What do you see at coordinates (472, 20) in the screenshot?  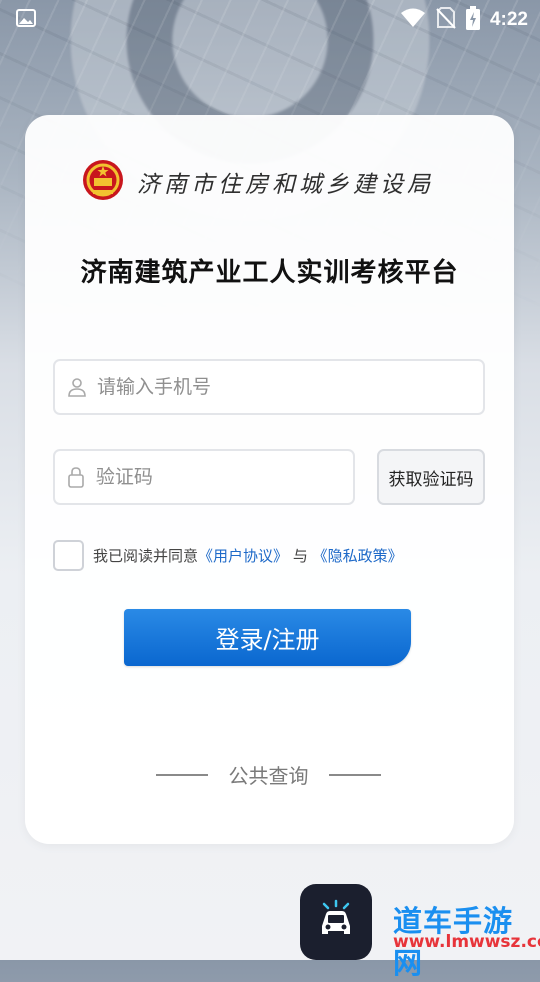 I see `battery-charging-icon` at bounding box center [472, 20].